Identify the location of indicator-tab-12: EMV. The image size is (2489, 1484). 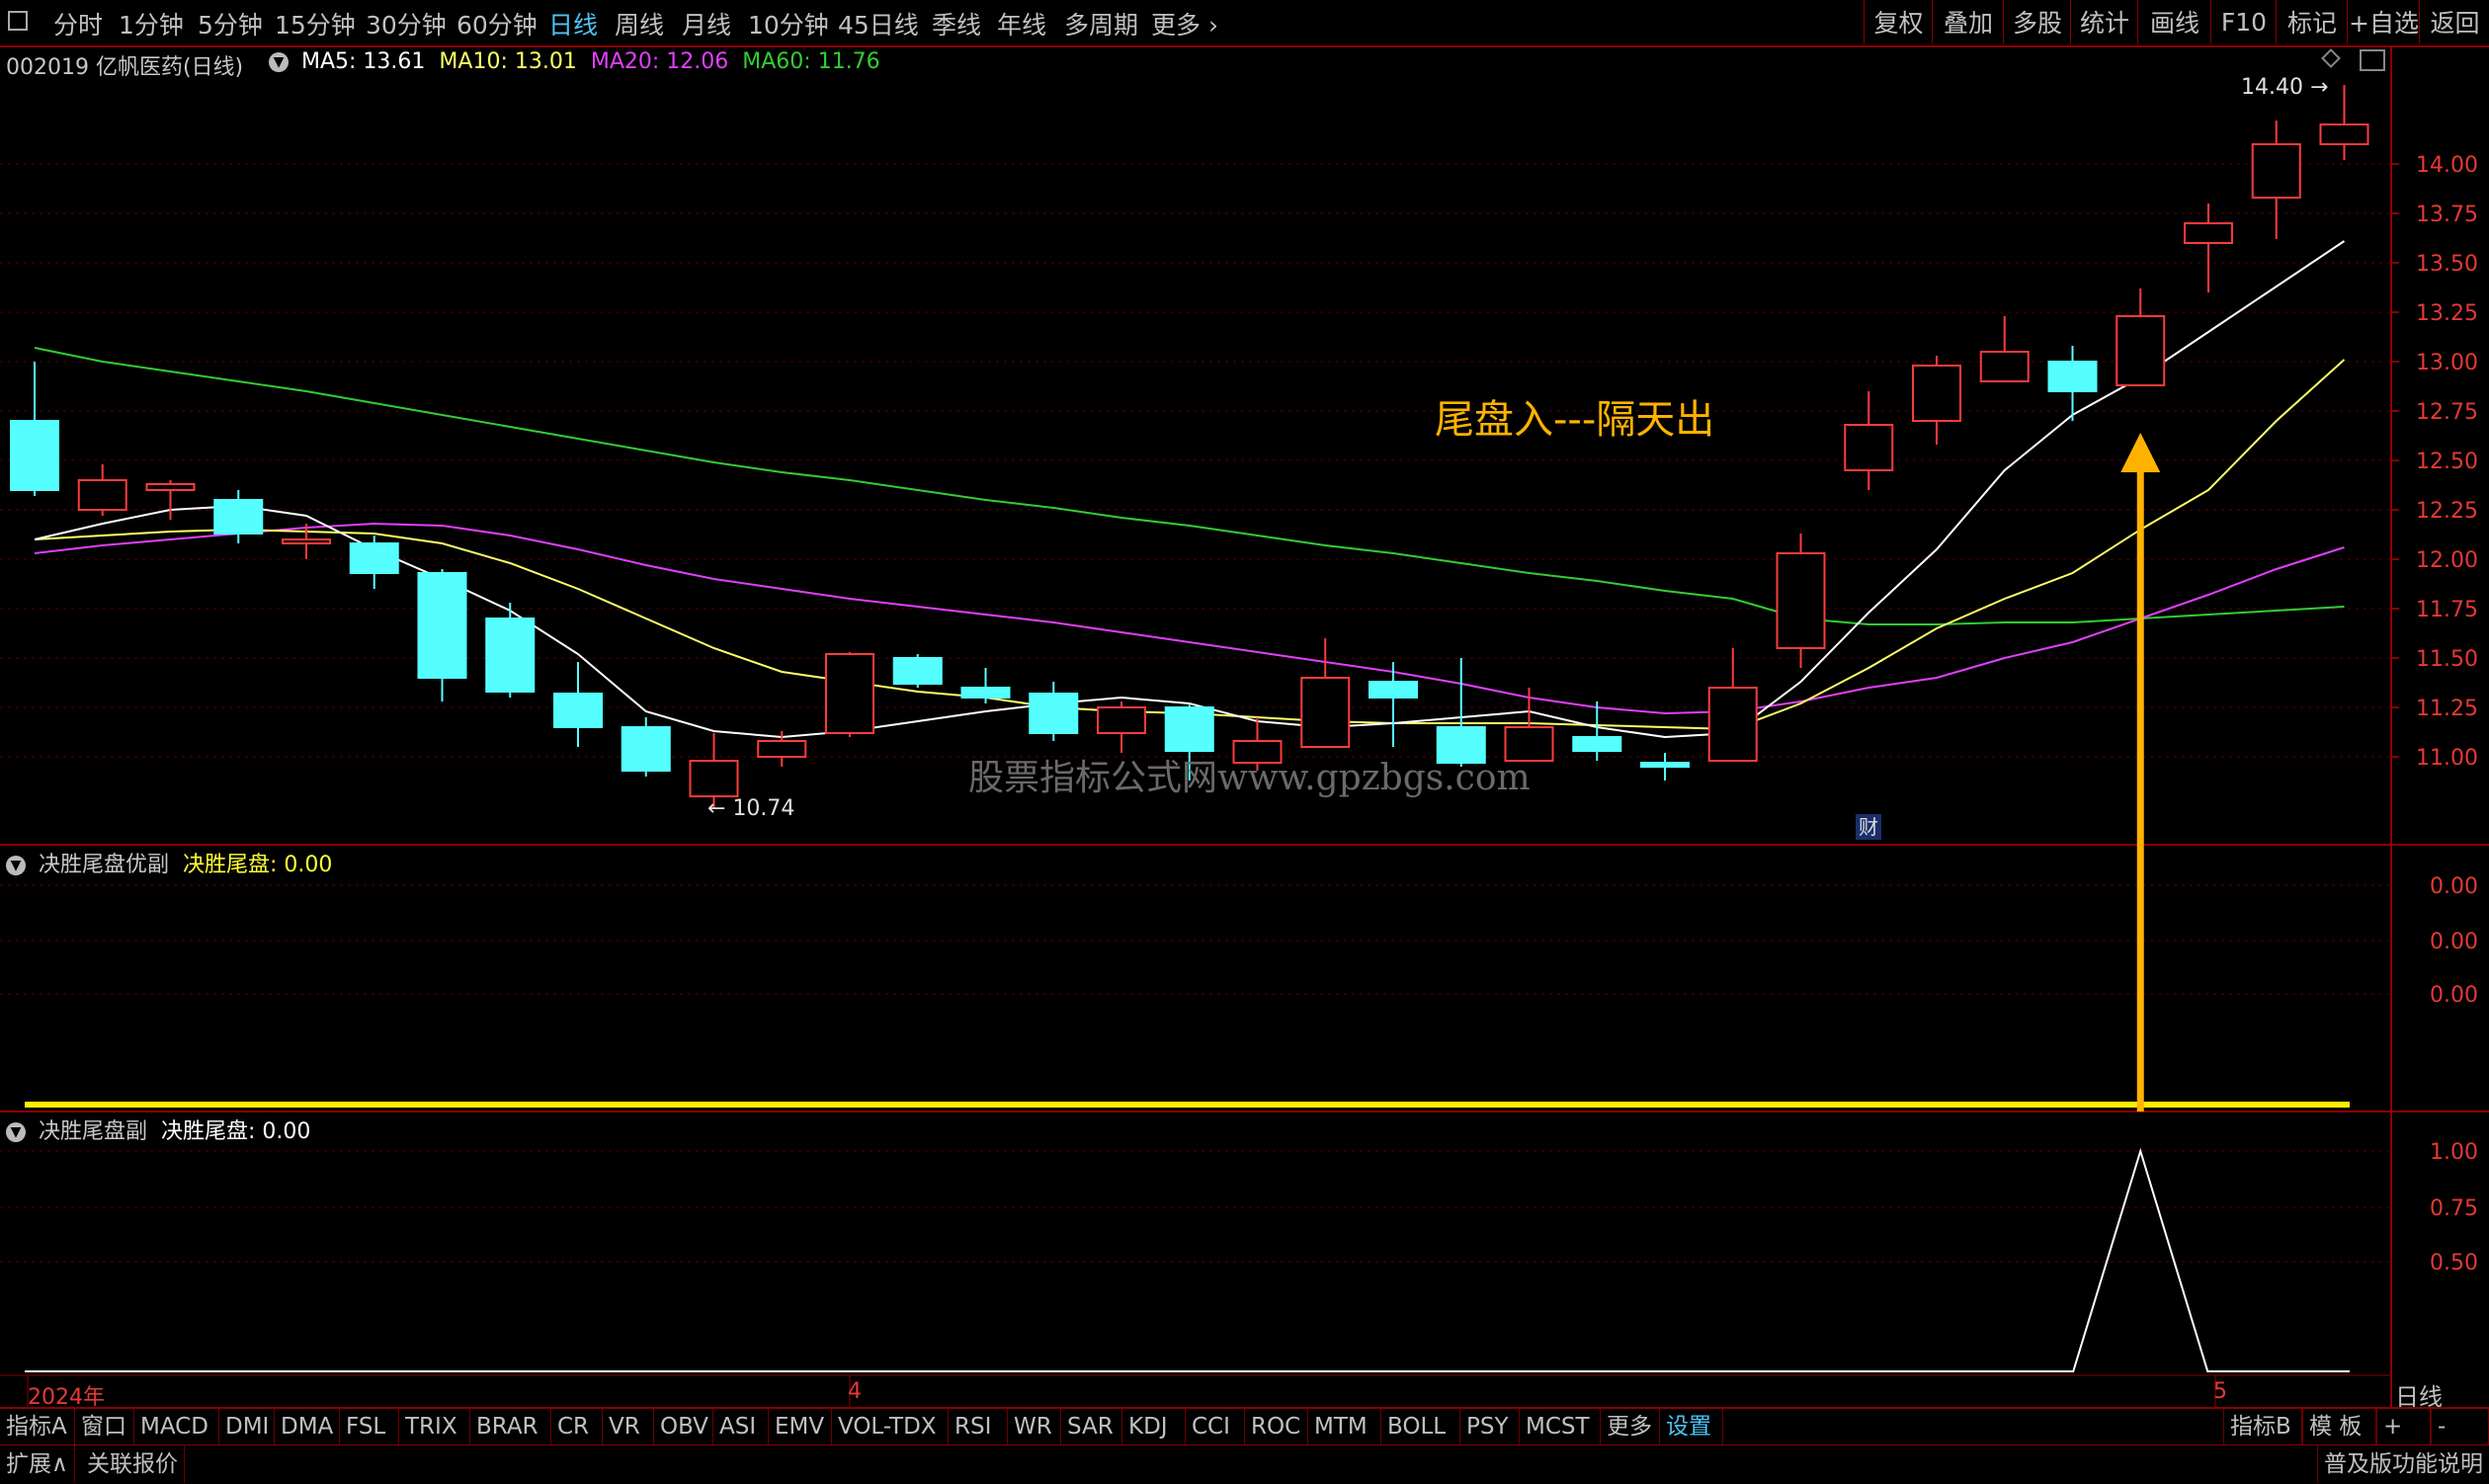
(801, 1426).